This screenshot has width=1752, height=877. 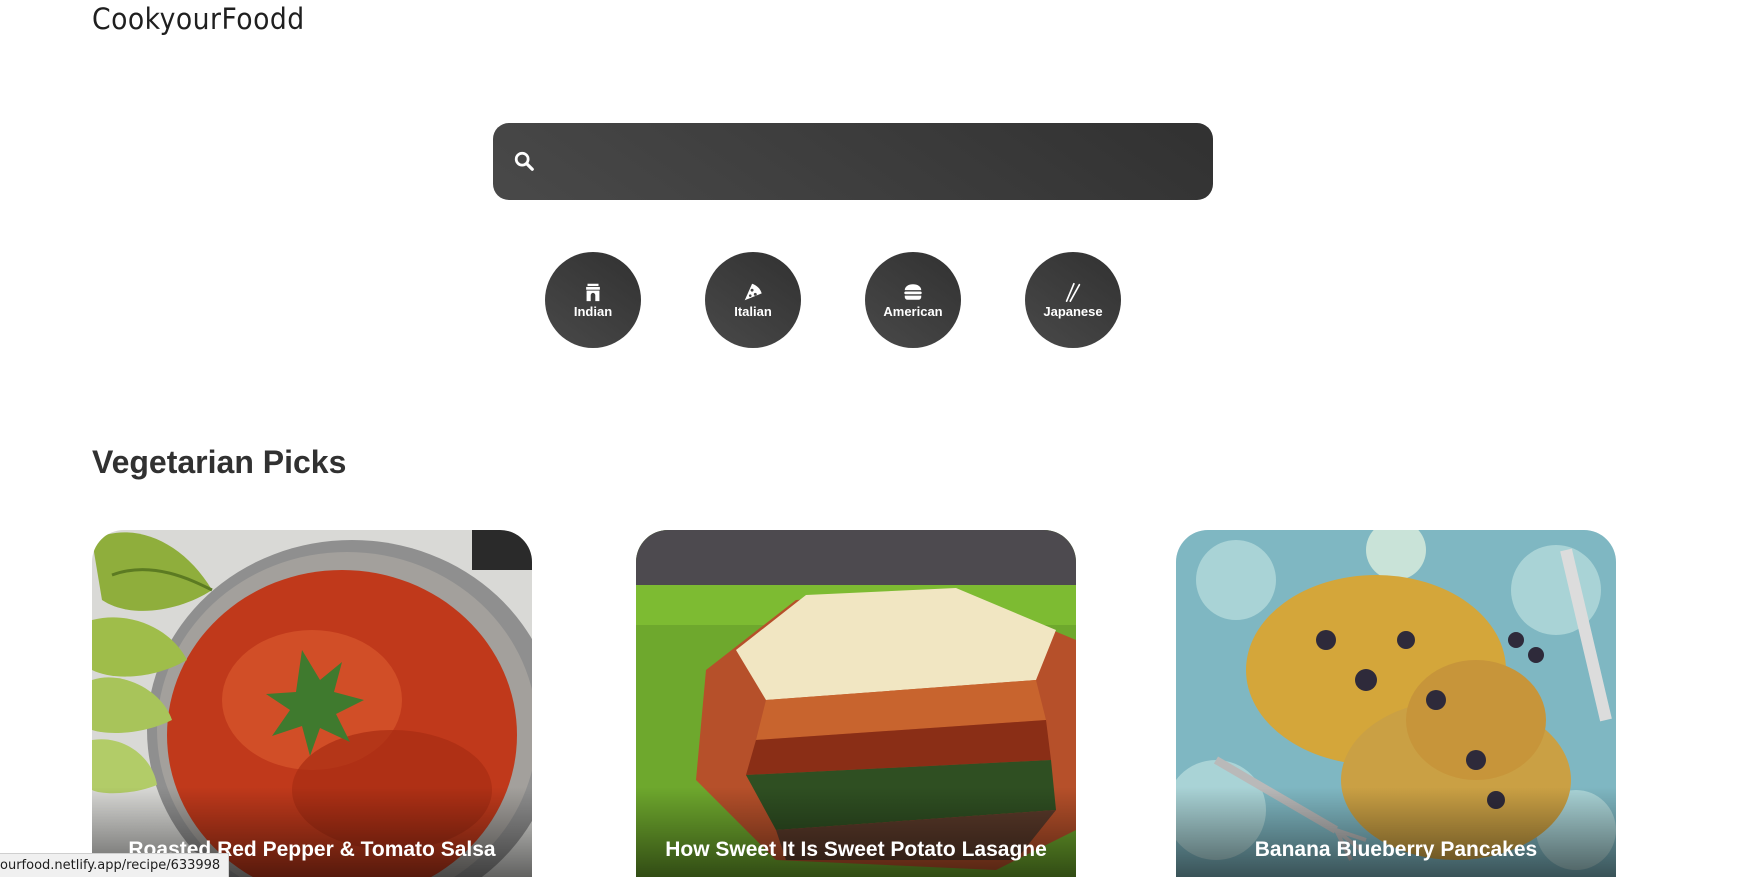 I want to click on cuisine-label: Japanese, so click(x=1073, y=311).